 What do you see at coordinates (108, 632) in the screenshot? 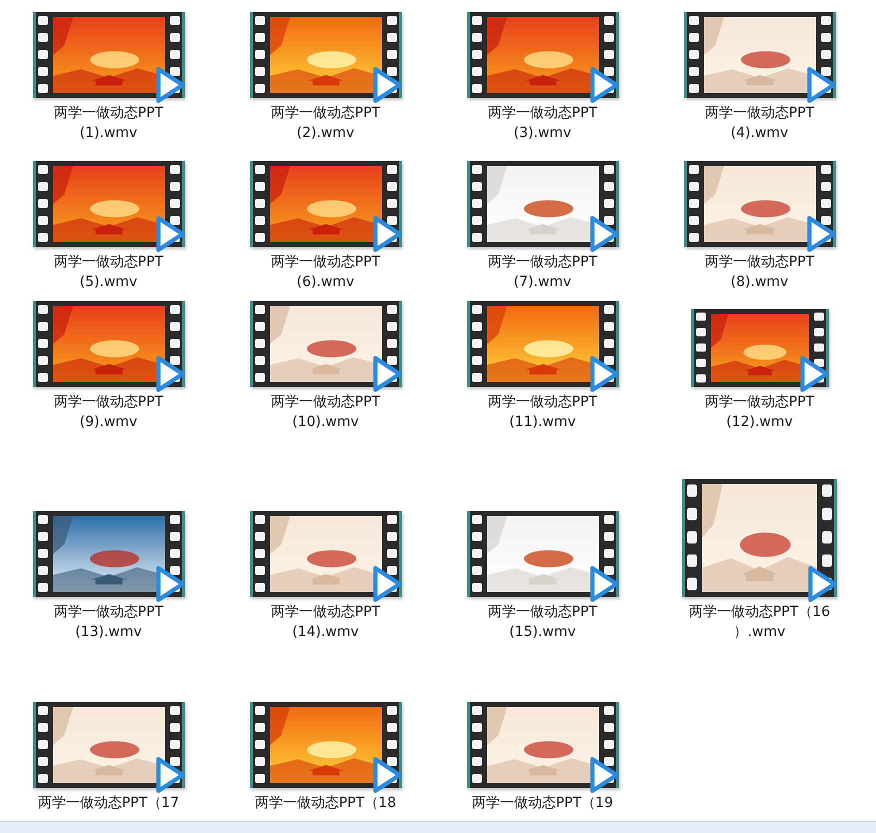
I see `file-name: (13).wmv` at bounding box center [108, 632].